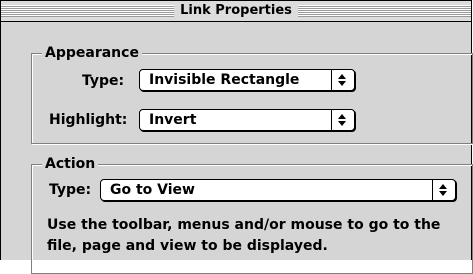  I want to click on action-type-label: Type:, so click(70, 190).